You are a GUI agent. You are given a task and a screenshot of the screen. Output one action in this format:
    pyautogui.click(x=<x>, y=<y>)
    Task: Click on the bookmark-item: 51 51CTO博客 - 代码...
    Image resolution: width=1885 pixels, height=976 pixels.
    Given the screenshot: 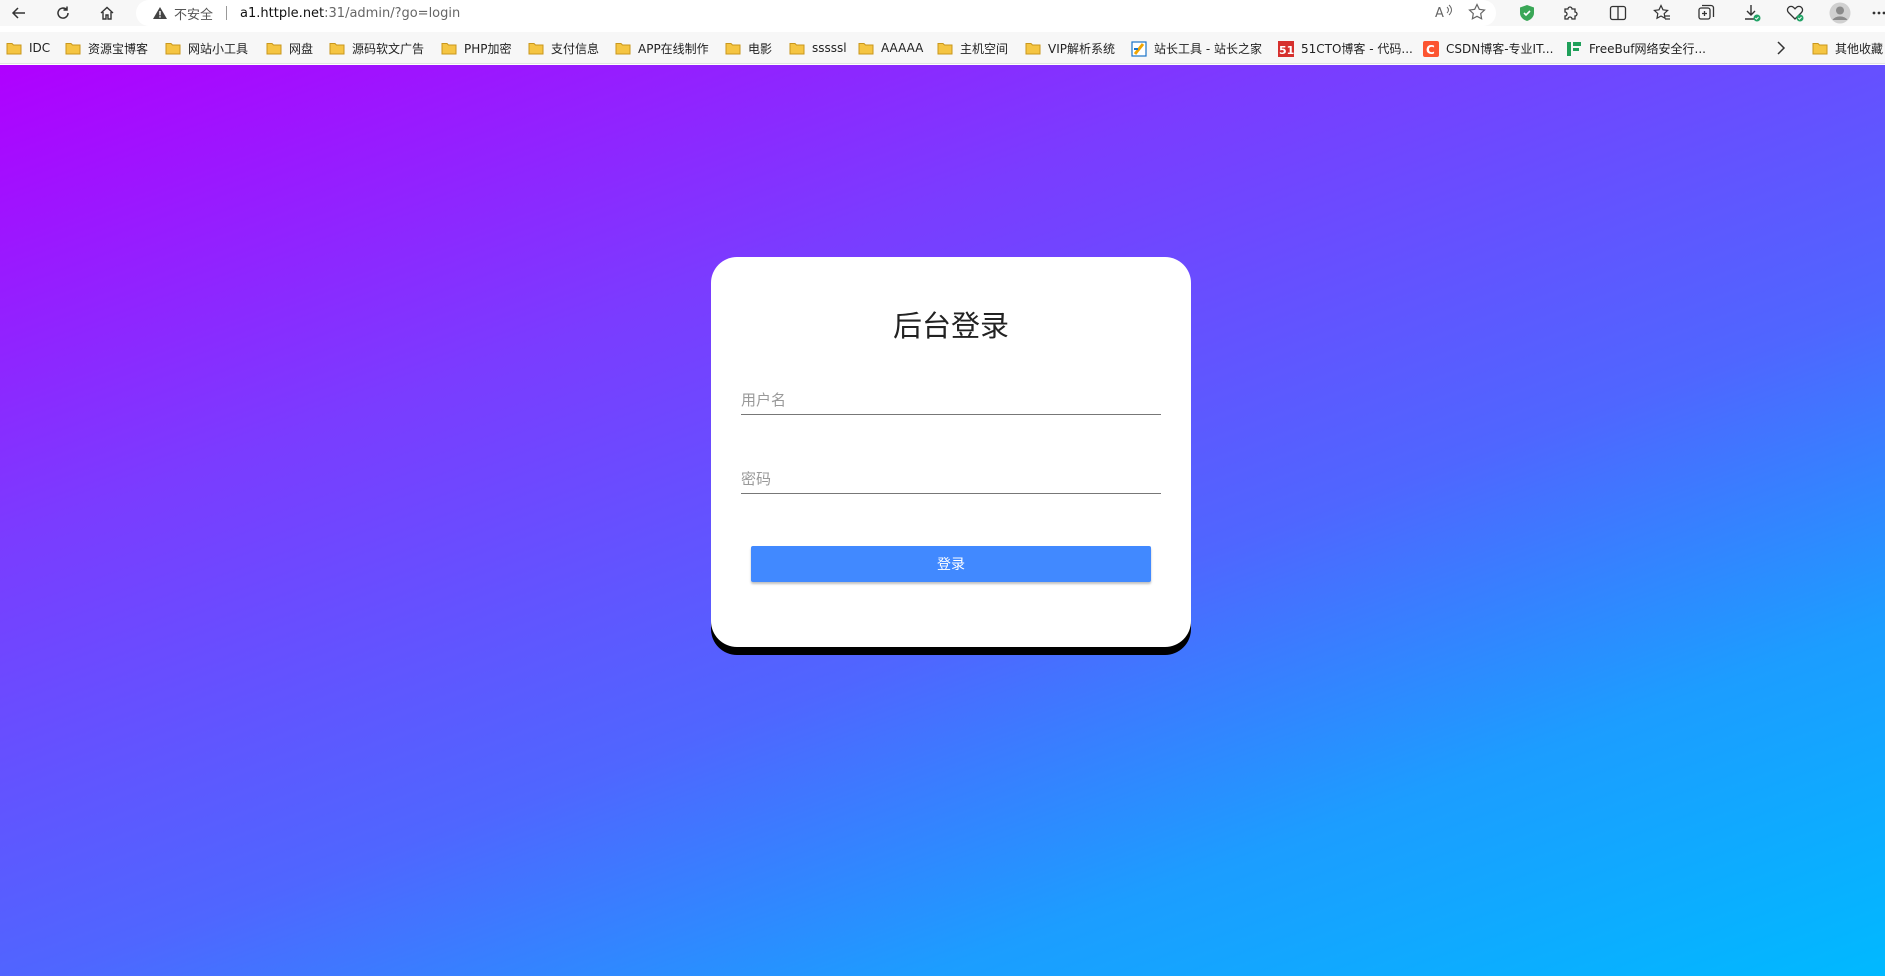 What is the action you would take?
    pyautogui.click(x=1345, y=48)
    